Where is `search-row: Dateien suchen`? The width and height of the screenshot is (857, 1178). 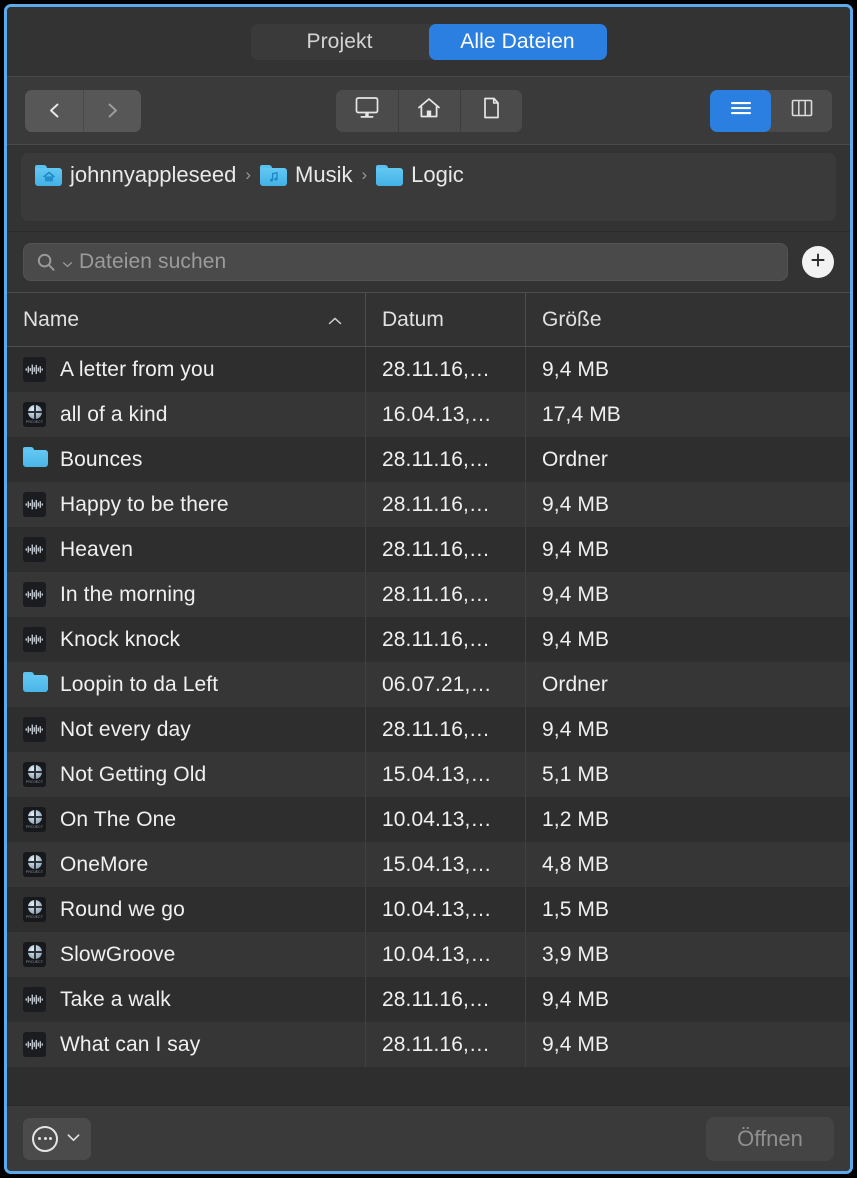
search-row: Dateien suchen is located at coordinates (428, 262).